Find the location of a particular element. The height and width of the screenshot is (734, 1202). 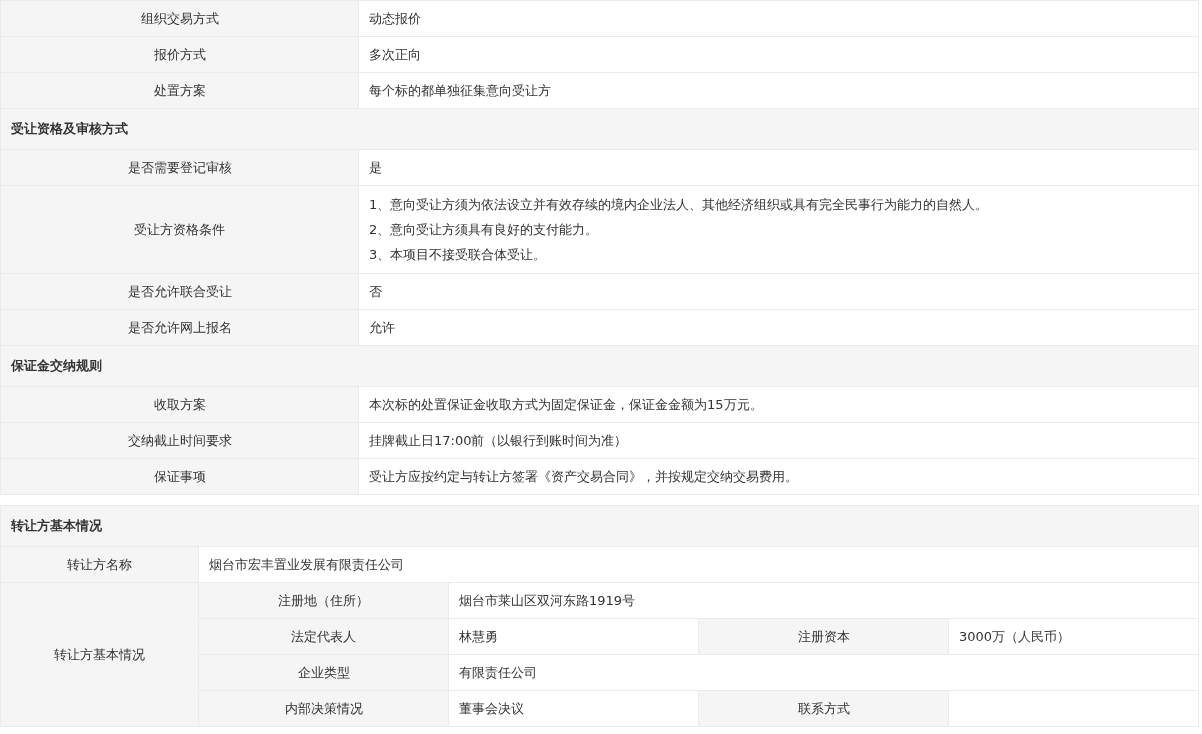

field-value: 本次标的处置保证金收取方式为固定保证金，保证金金额为15万元。 is located at coordinates (778, 404).